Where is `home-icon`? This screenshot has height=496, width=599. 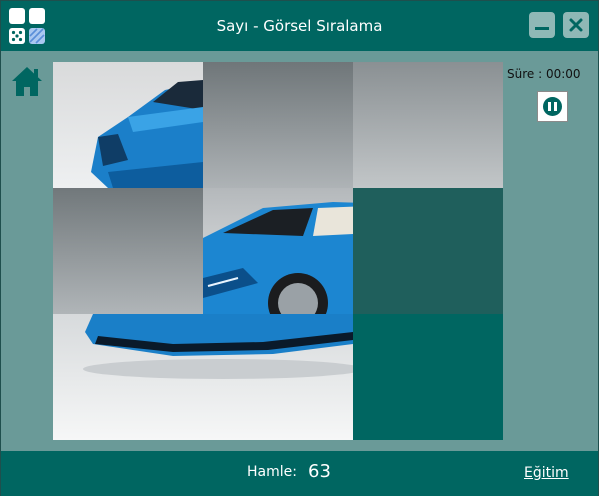 home-icon is located at coordinates (27, 81).